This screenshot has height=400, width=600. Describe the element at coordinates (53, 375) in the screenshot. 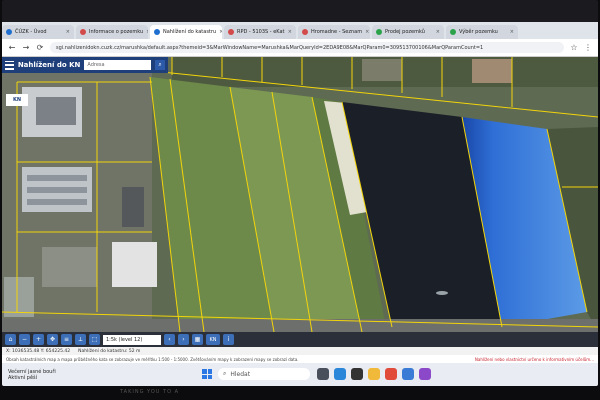

I see `weather-widget: Večerní jasné bouři Aktivní pěší` at that location.